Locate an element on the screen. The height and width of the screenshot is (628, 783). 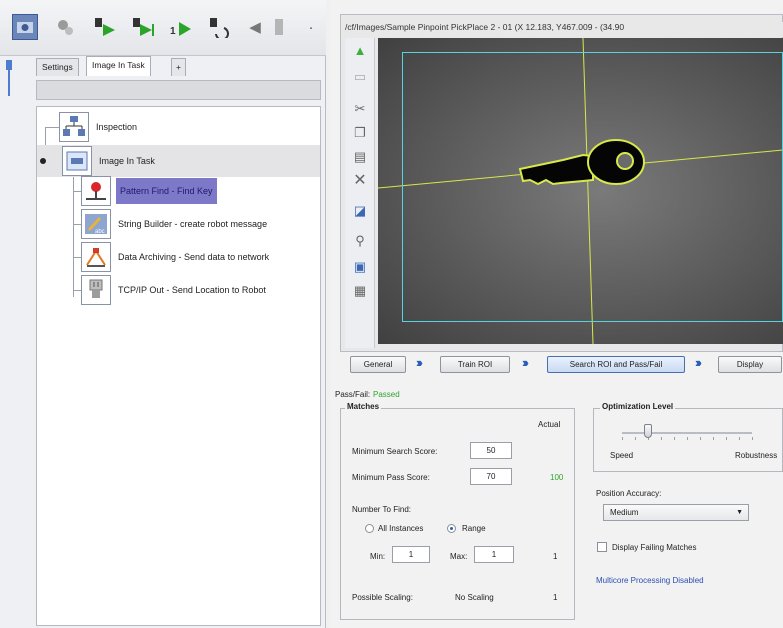
svg-text: 1 is located at coordinates (173, 31).